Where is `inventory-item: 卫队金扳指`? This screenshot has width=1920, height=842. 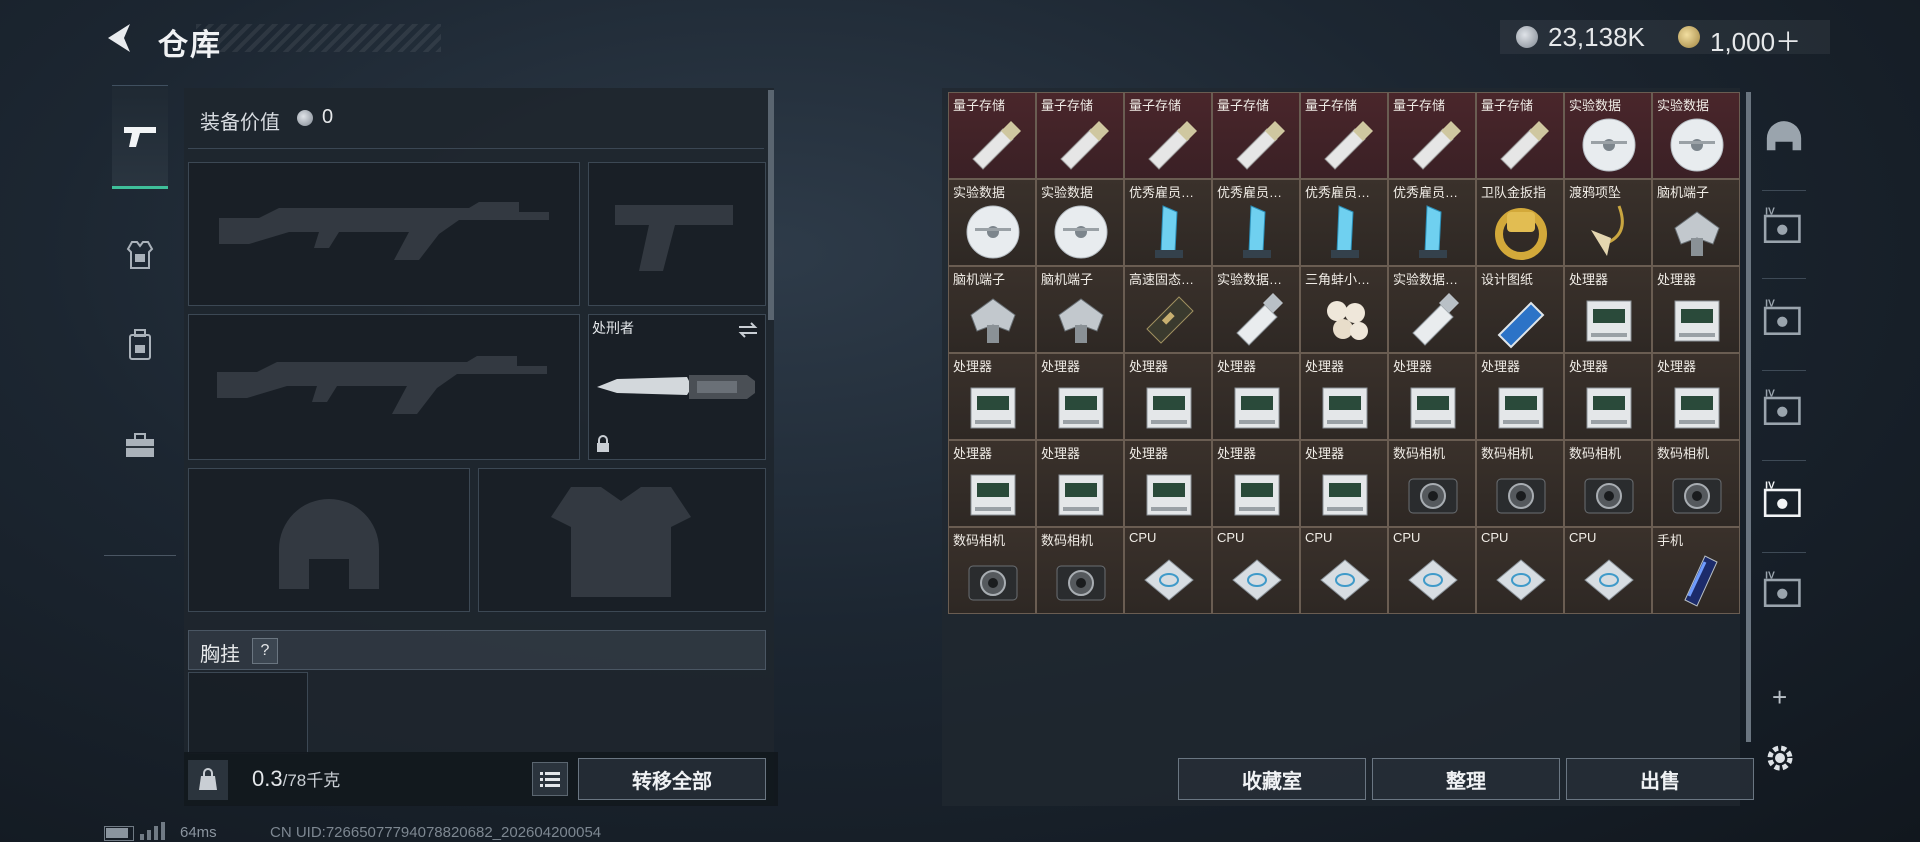
inventory-item: 卫队金扳指 is located at coordinates (1520, 222).